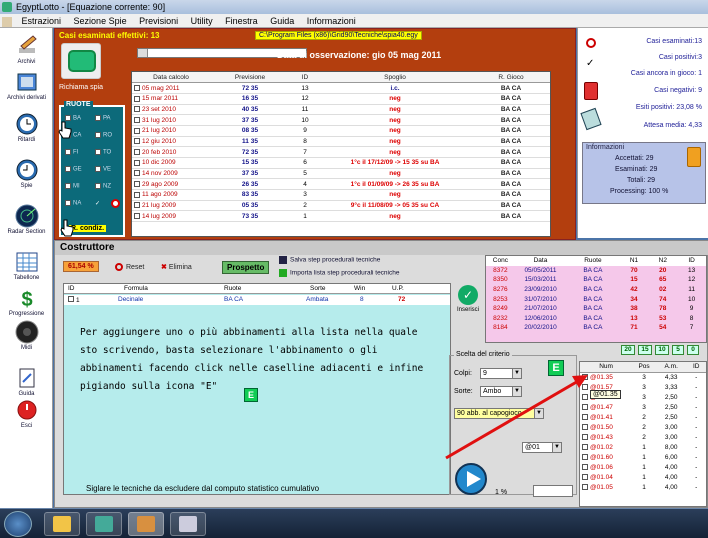  I want to click on ruota-checkbox-ro: RO, so click(103, 135).